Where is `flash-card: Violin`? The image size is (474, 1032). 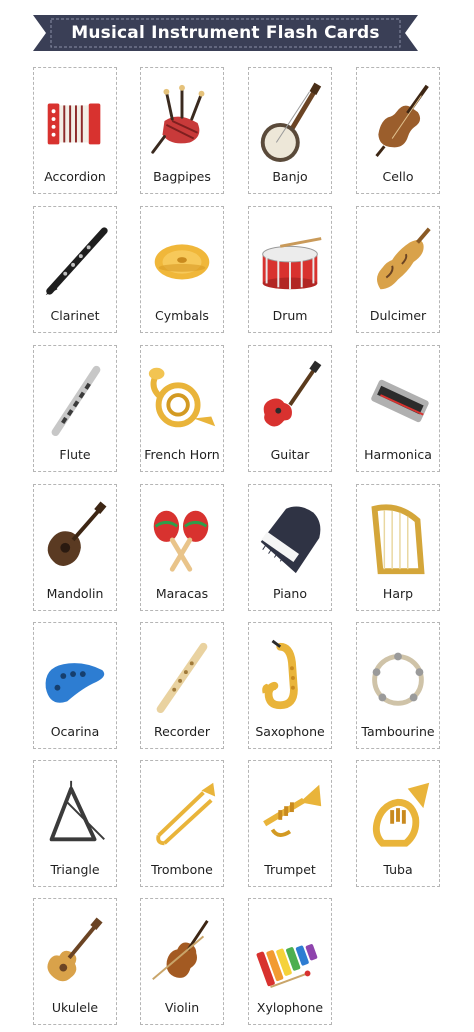
flash-card: Violin is located at coordinates (182, 961).